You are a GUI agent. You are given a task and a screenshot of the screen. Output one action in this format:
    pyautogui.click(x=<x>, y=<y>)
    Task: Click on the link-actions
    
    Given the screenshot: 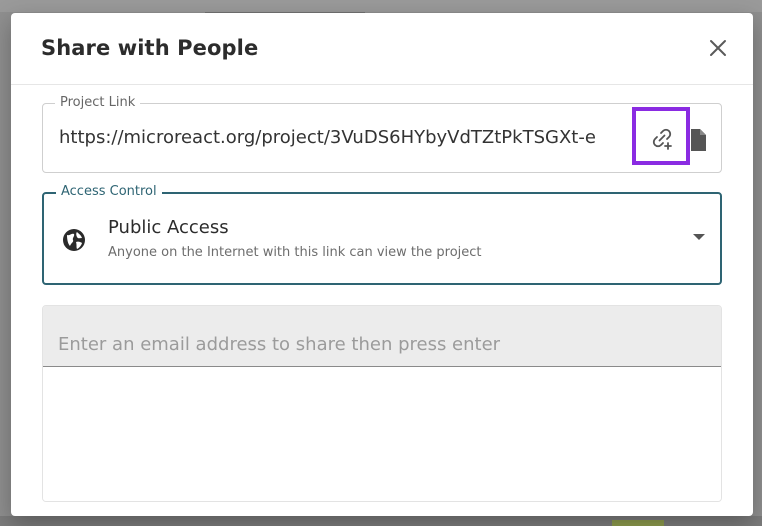 What is the action you would take?
    pyautogui.click(x=679, y=138)
    